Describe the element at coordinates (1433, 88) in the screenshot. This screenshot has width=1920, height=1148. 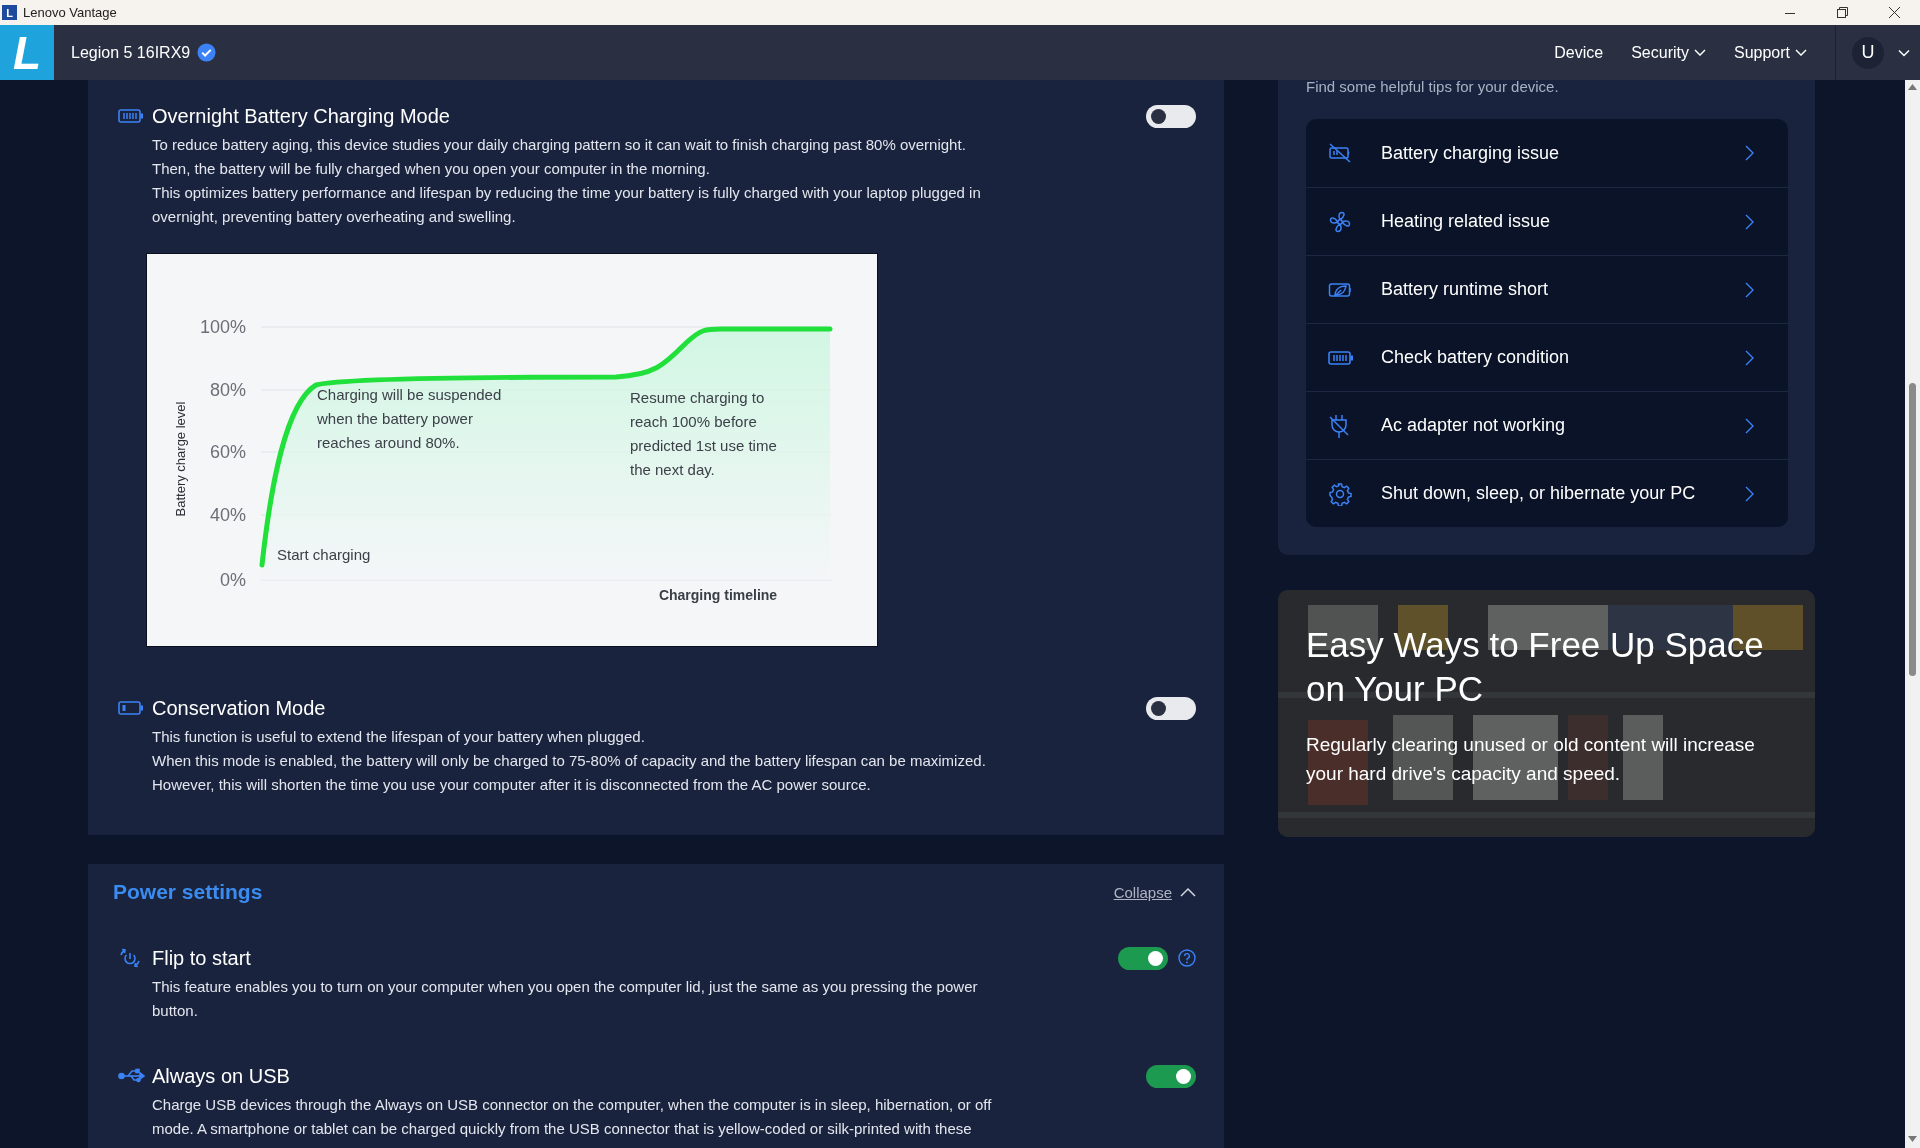
I see `tips-subtitle: Find some helpful tips for your device.` at that location.